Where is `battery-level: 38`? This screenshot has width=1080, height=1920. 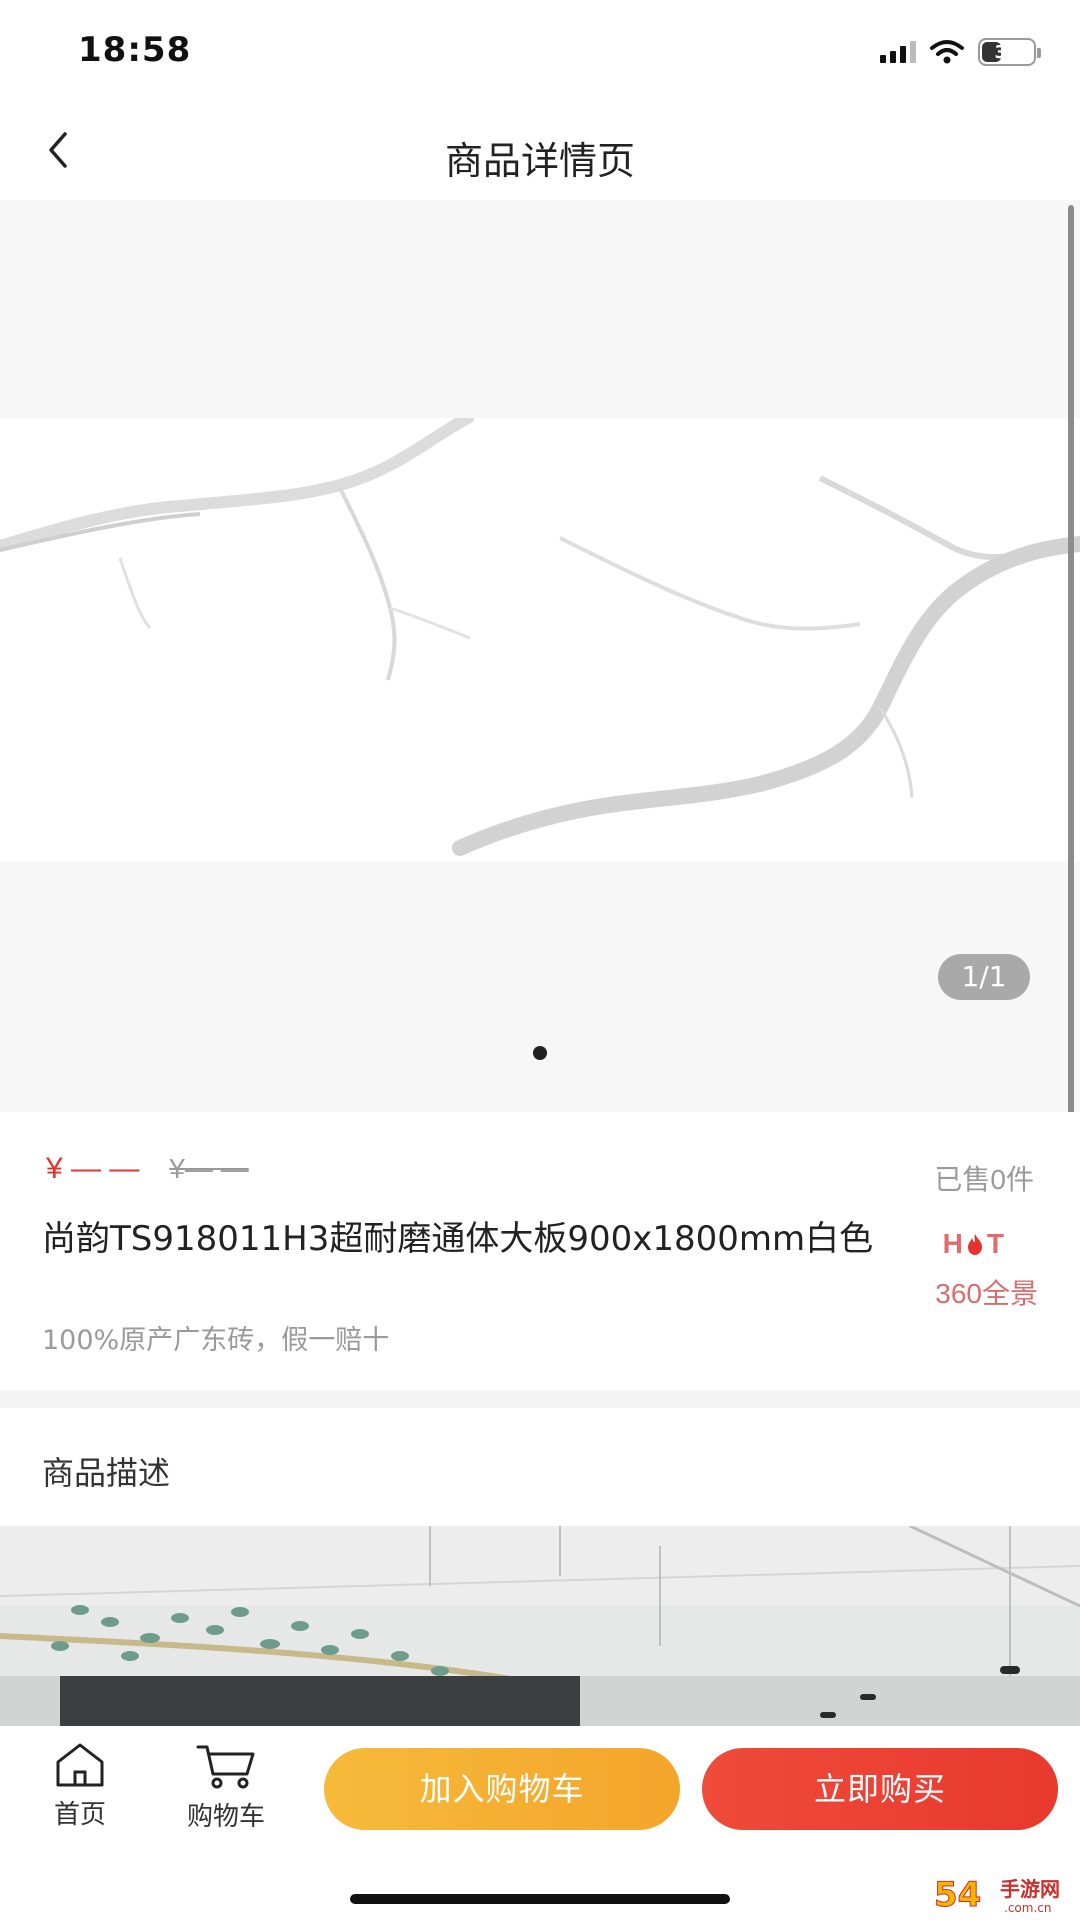
battery-level: 38 is located at coordinates (1007, 52).